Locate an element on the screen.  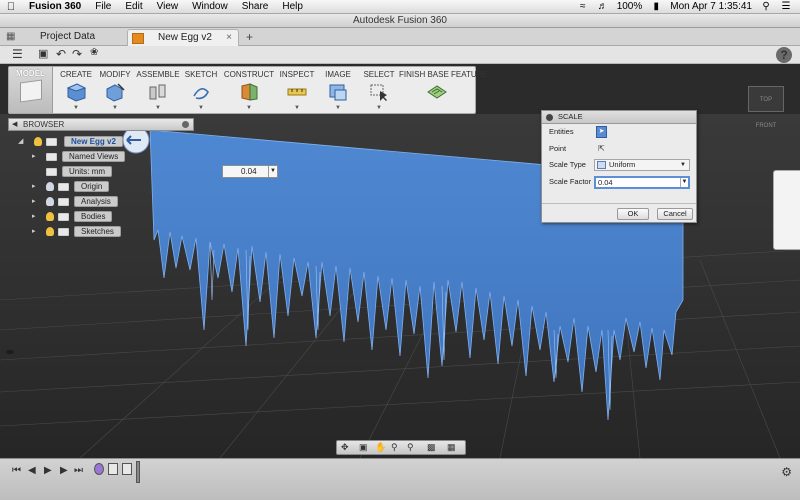
menu-view: View is located at coordinates (168, 6).